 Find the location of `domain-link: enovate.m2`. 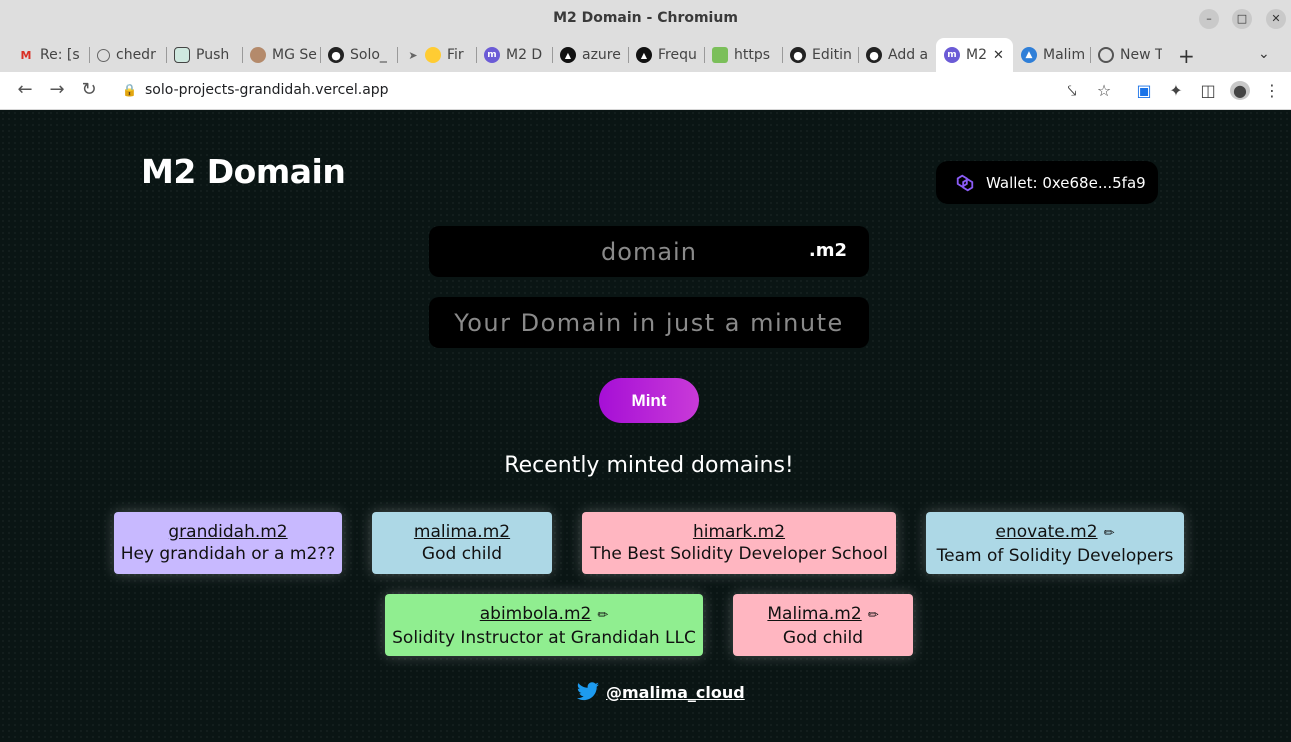

domain-link: enovate.m2 is located at coordinates (1047, 532).